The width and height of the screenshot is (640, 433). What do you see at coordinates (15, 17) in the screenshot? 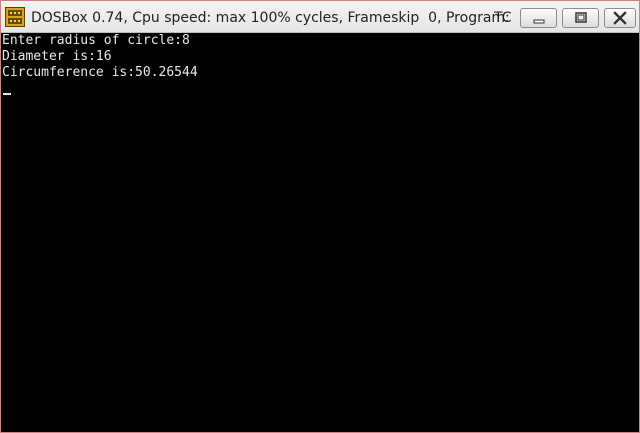
I see `dosbox-app-icon` at bounding box center [15, 17].